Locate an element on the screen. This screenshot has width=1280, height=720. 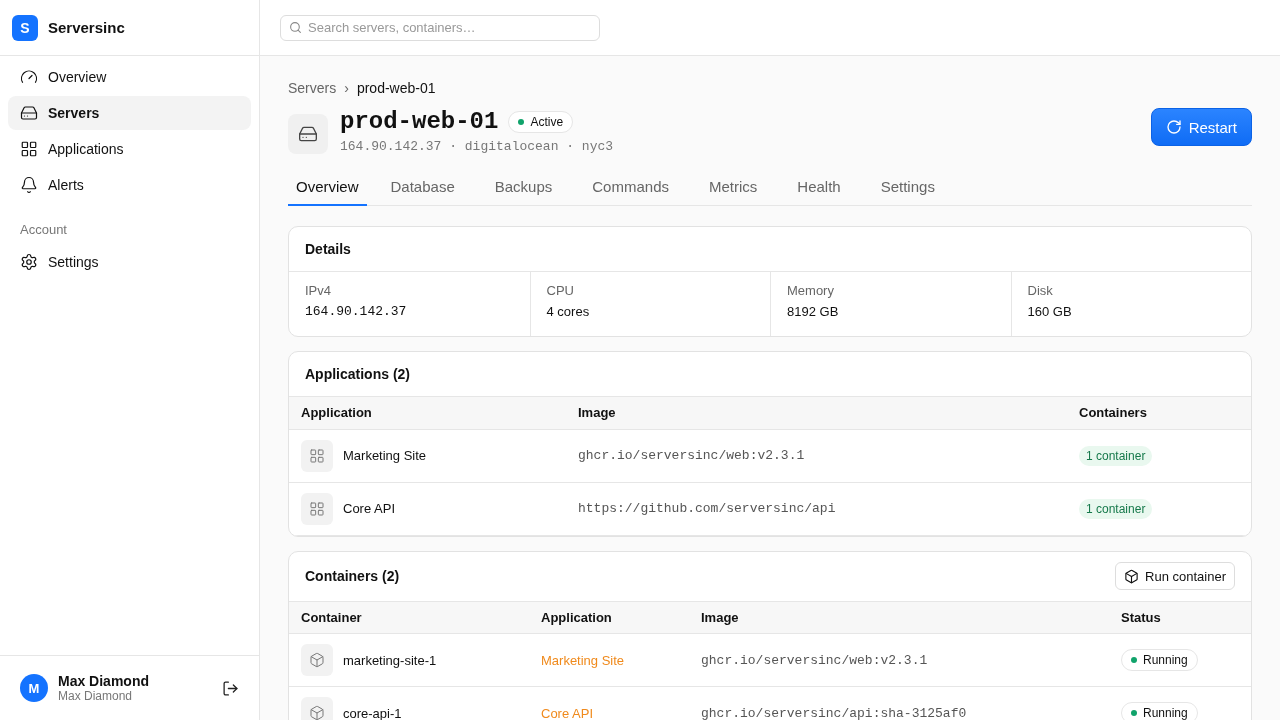
logout-icon is located at coordinates (230, 688).